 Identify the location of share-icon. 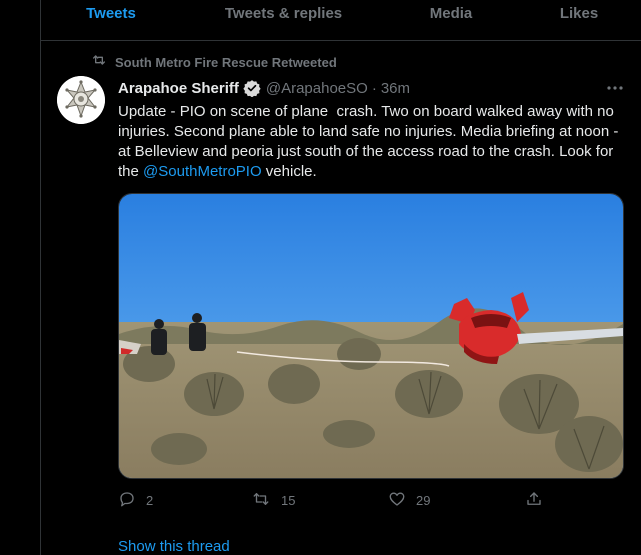
(534, 500).